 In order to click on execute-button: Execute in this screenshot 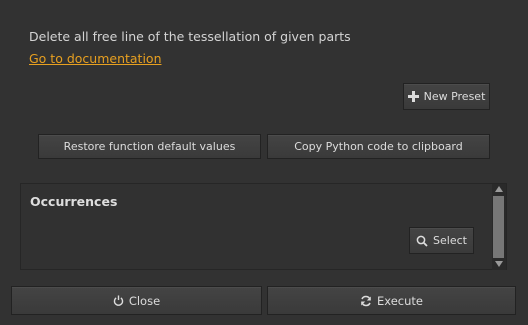, I will do `click(391, 300)`.